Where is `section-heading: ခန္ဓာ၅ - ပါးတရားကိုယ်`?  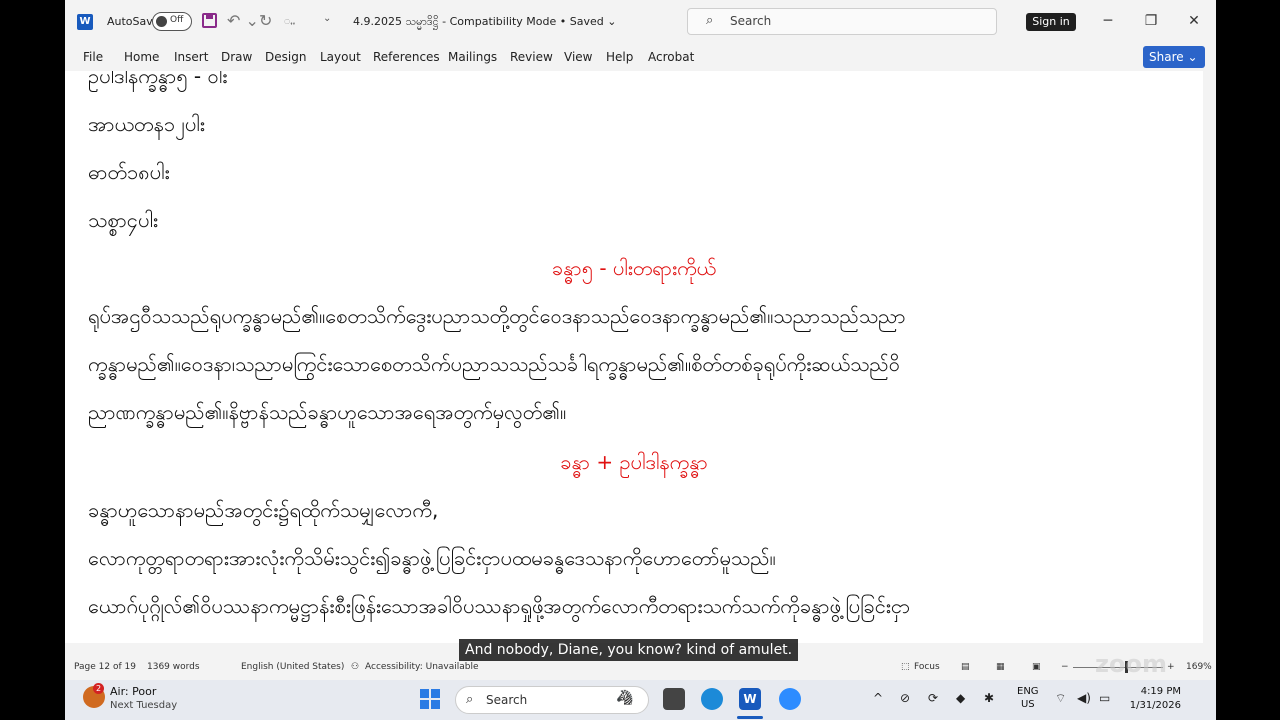
section-heading: ခန္ဓာ၅ - ပါးတရားကိုယ် is located at coordinates (634, 268).